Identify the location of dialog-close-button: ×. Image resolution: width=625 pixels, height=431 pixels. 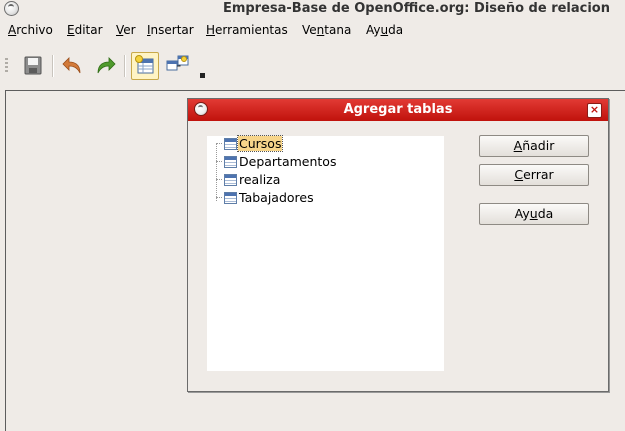
(594, 110).